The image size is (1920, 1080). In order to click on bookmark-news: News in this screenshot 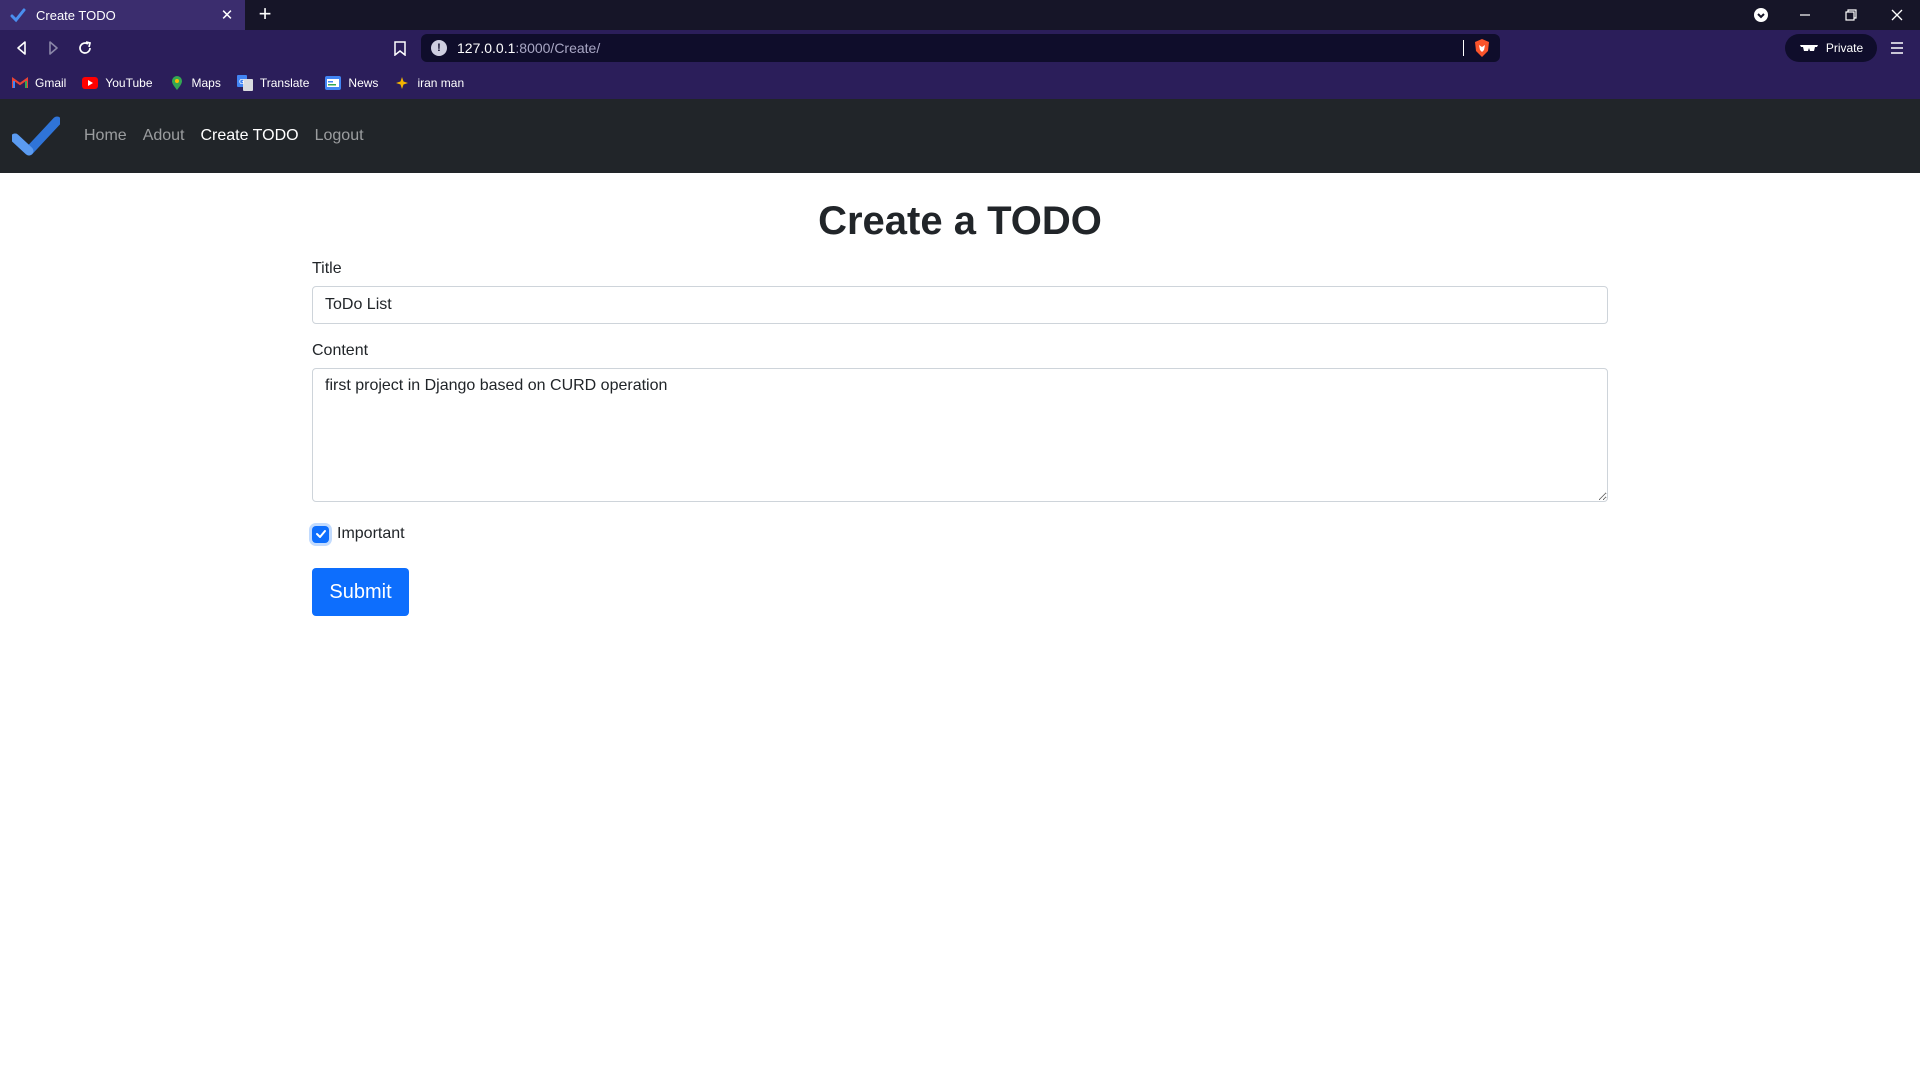, I will do `click(351, 83)`.